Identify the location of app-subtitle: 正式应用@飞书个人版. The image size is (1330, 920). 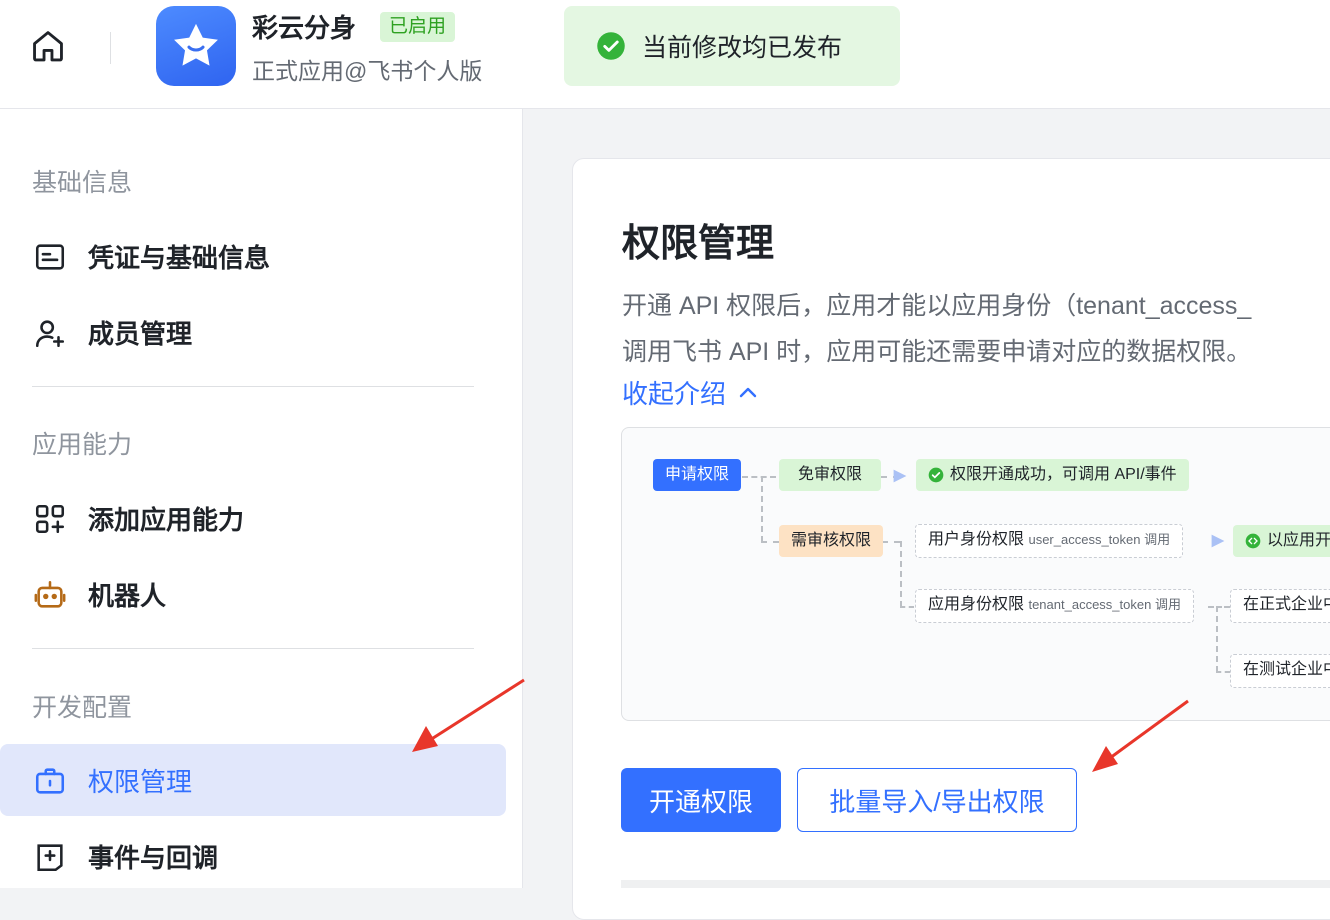
(367, 71).